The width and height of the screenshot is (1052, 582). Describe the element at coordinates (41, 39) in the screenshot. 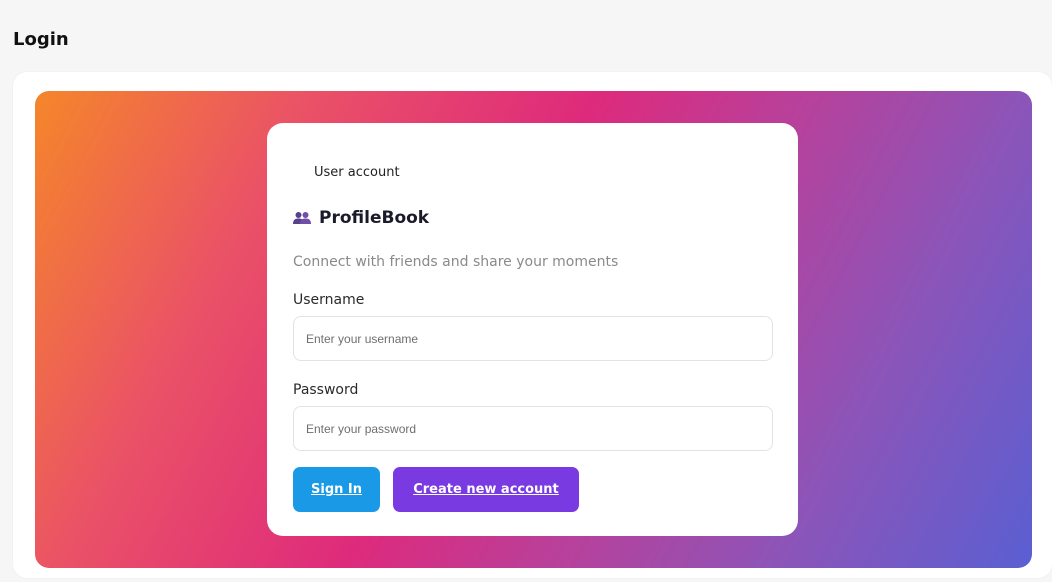

I see `page-title: Login` at that location.